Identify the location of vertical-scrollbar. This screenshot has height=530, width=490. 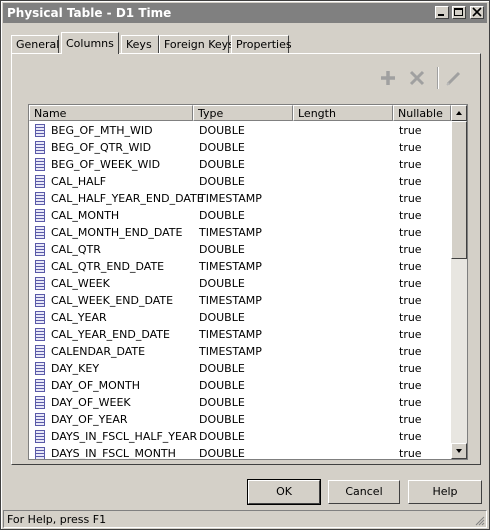
(459, 282).